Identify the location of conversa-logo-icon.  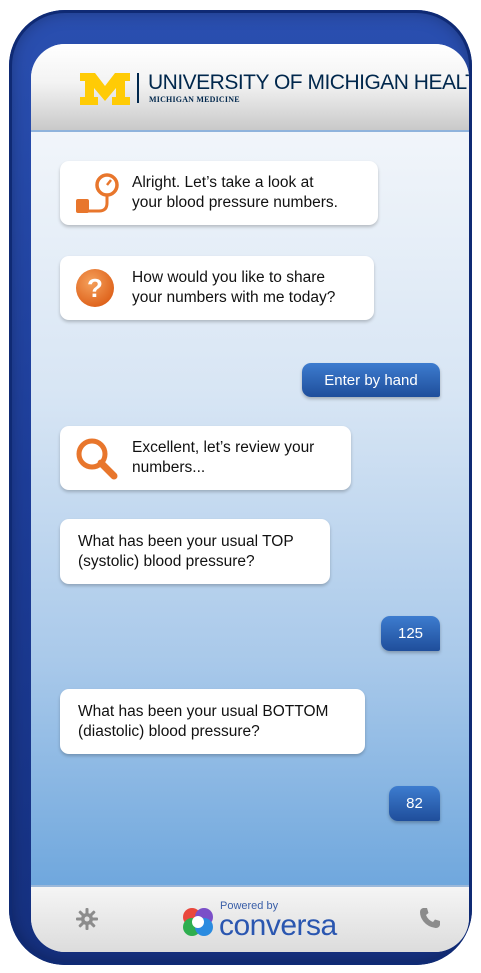
(198, 922).